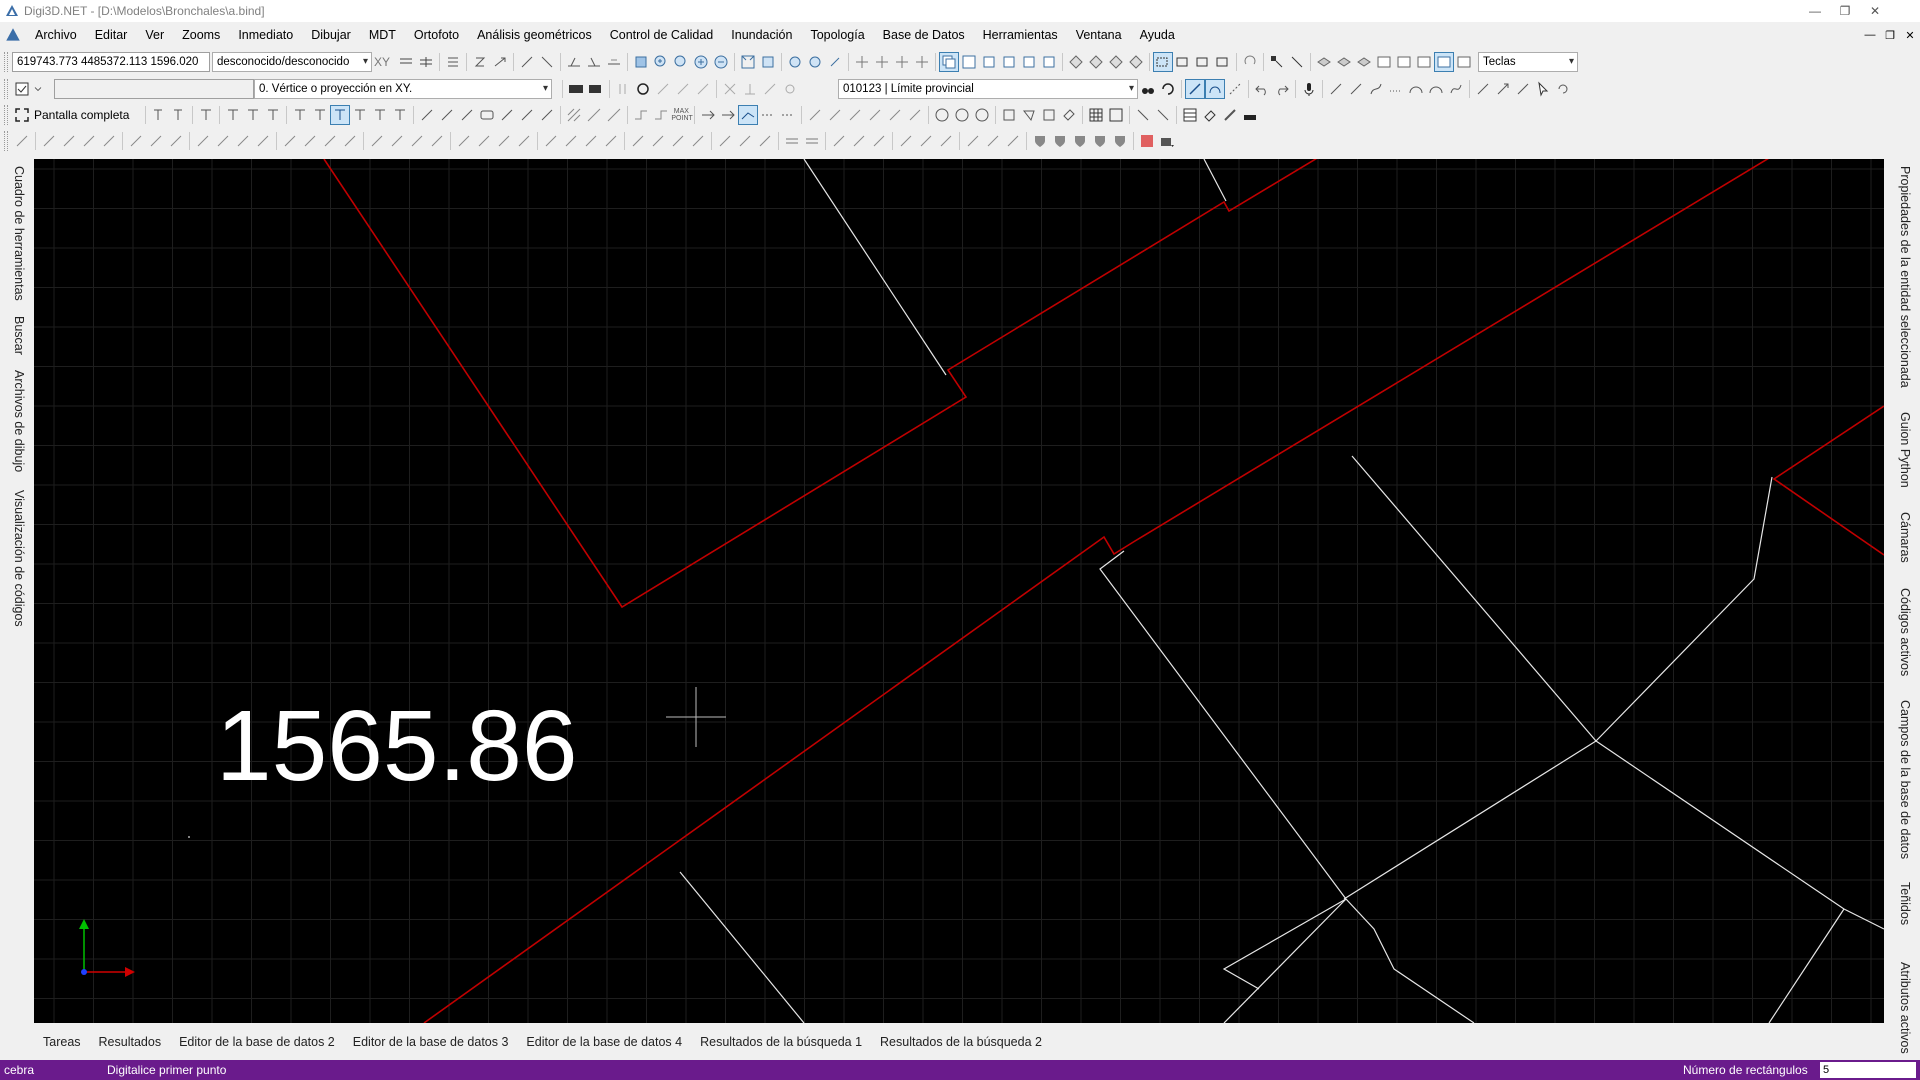 This screenshot has height=1080, width=1920. Describe the element at coordinates (855, 115) in the screenshot. I see `trim3-icon` at that location.